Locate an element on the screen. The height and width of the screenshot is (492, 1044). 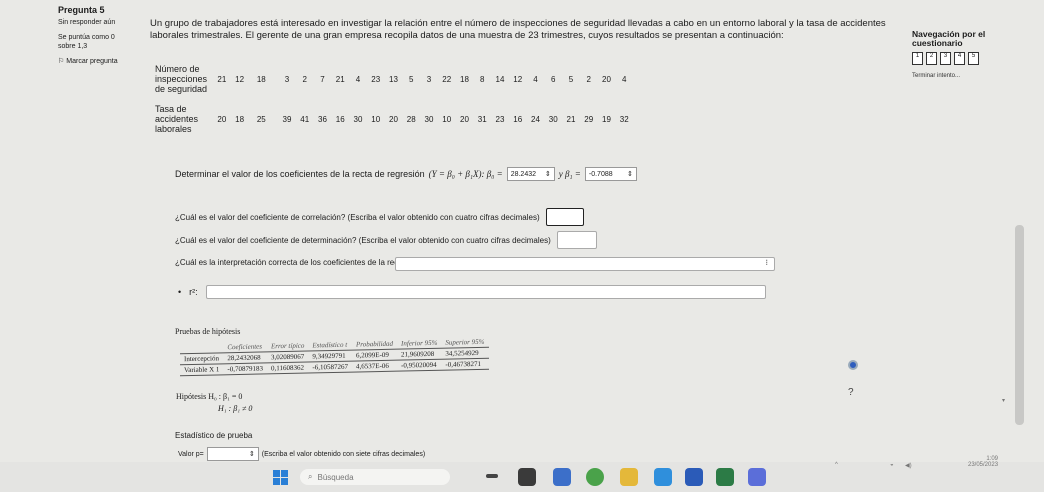
widgets-icon is located at coordinates (527, 477).